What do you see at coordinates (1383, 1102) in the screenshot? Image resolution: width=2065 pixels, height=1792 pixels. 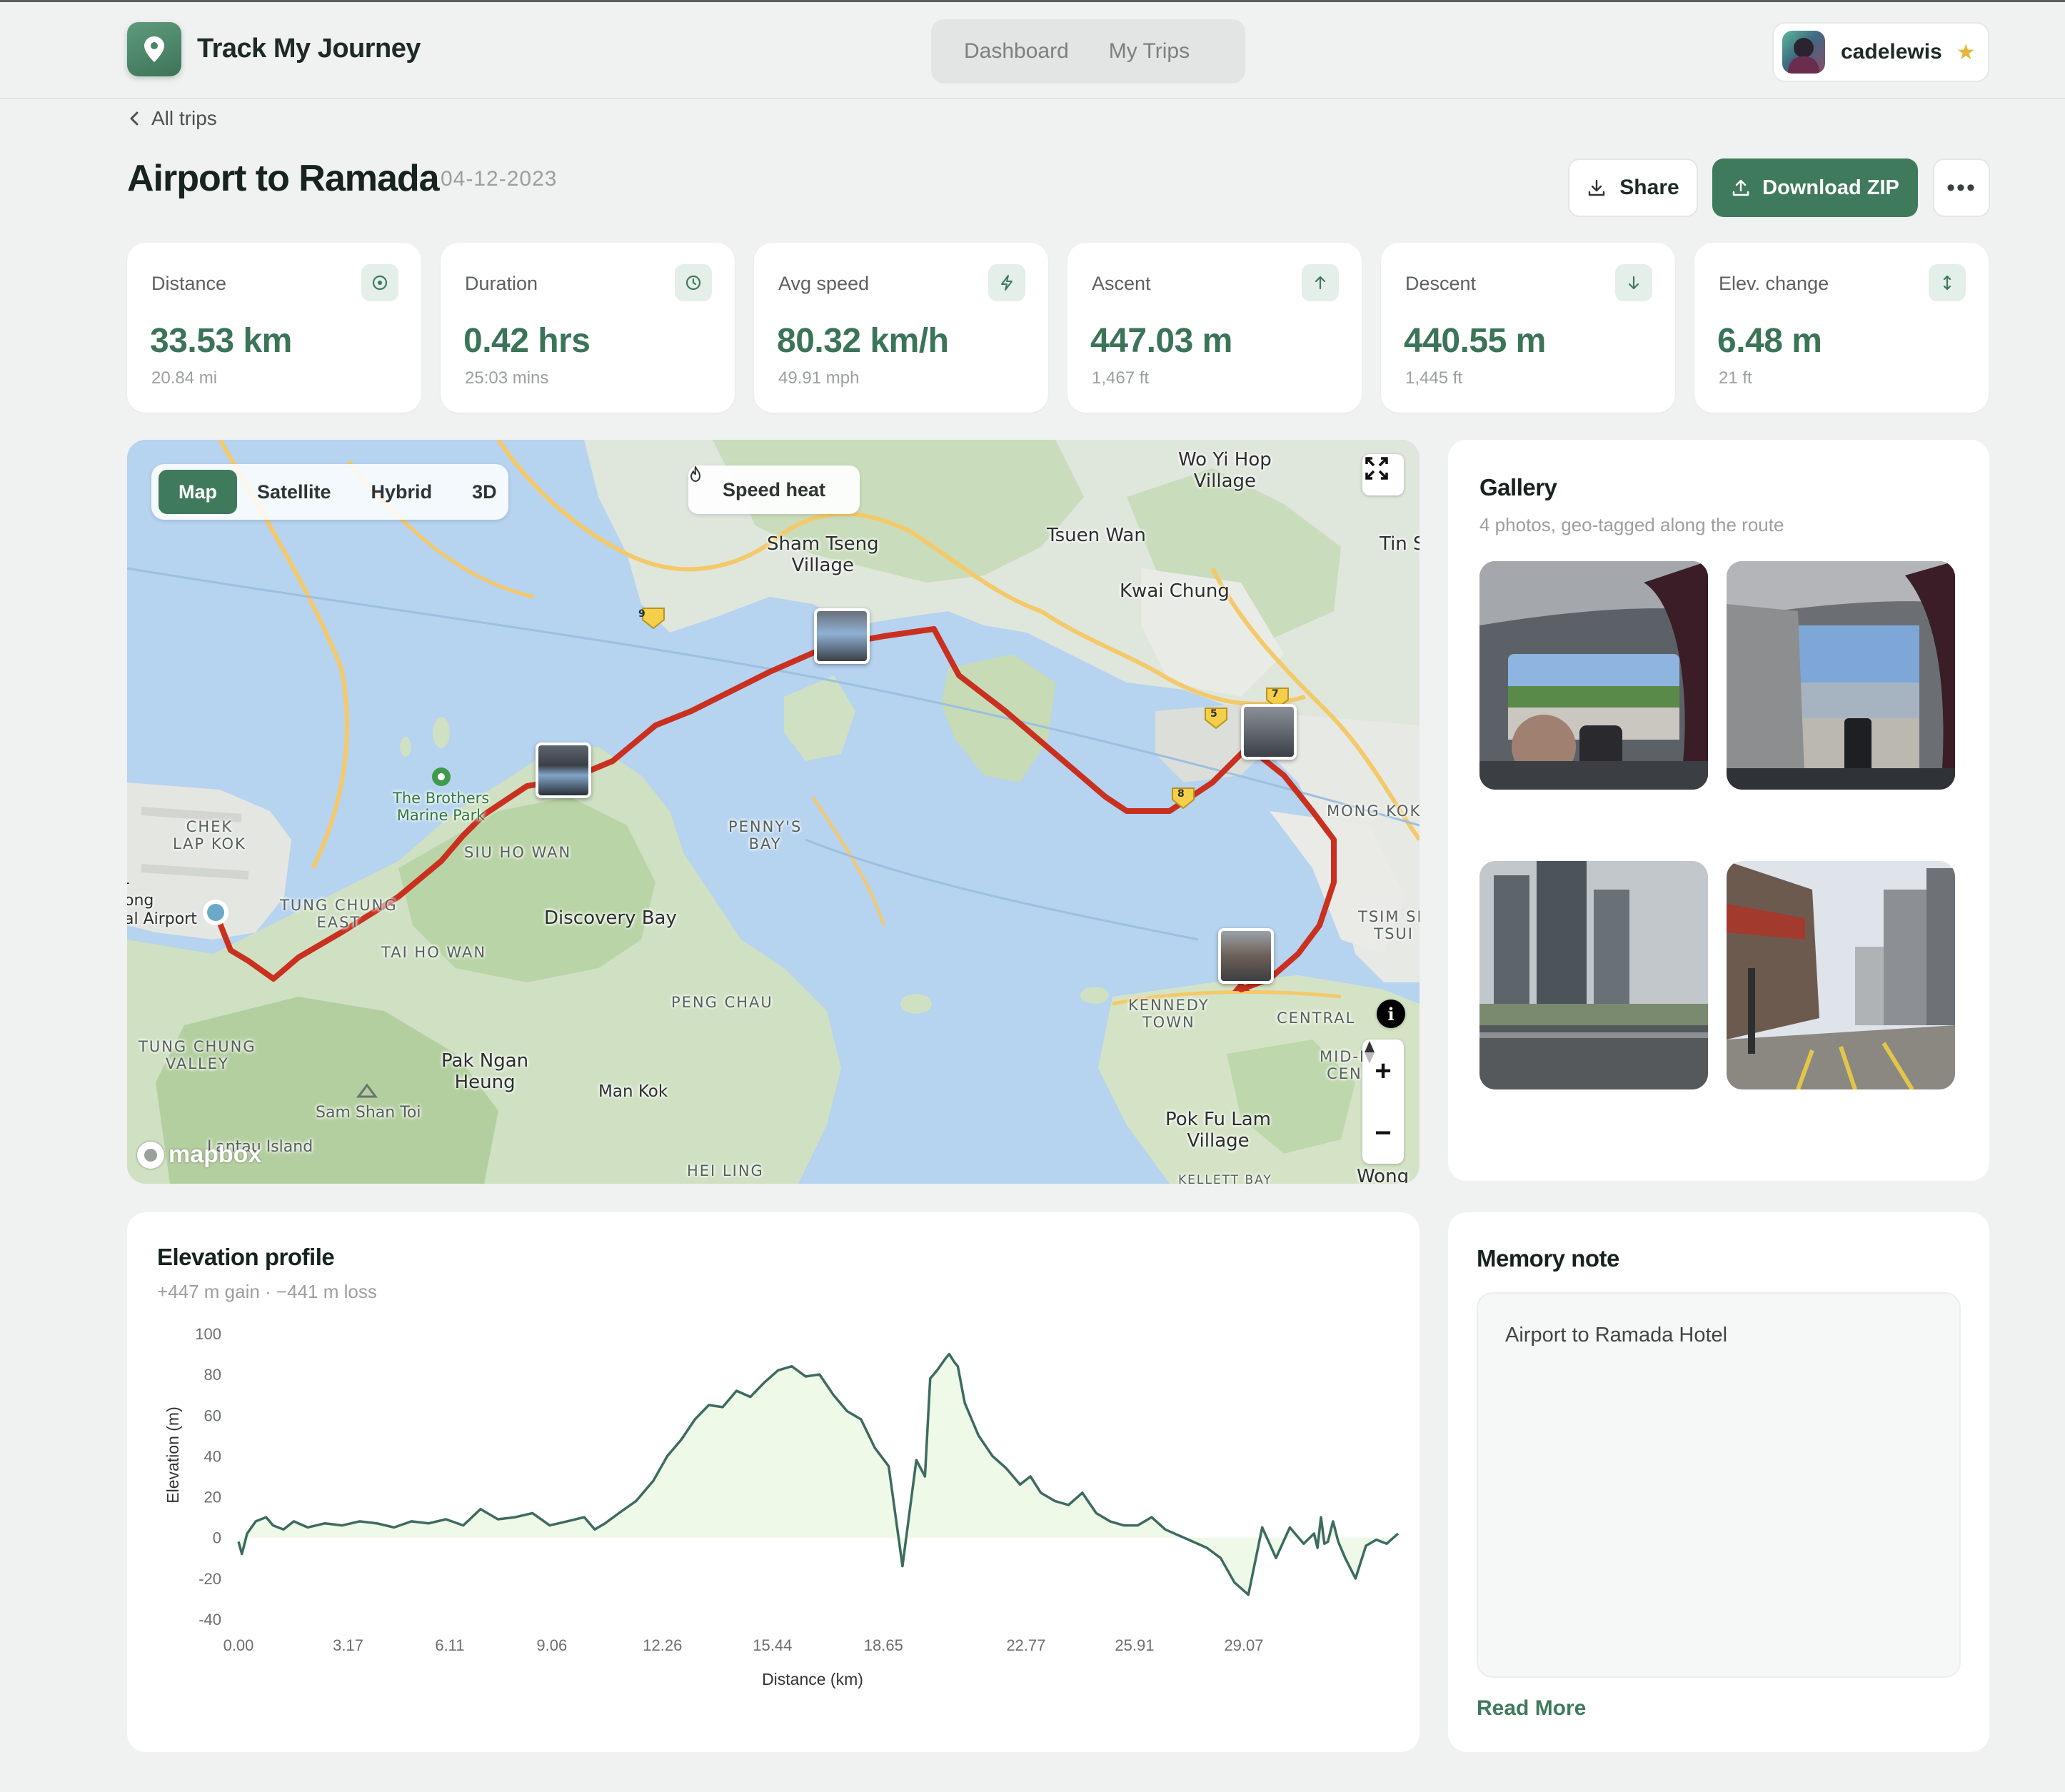 I see `zoom-controls: + −` at bounding box center [1383, 1102].